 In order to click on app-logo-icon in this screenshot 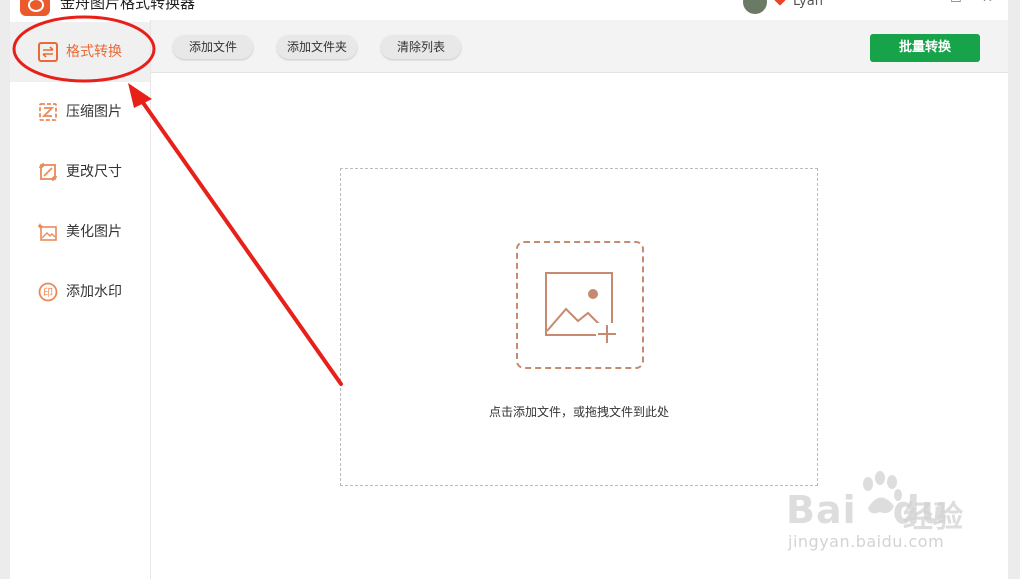, I will do `click(35, 8)`.